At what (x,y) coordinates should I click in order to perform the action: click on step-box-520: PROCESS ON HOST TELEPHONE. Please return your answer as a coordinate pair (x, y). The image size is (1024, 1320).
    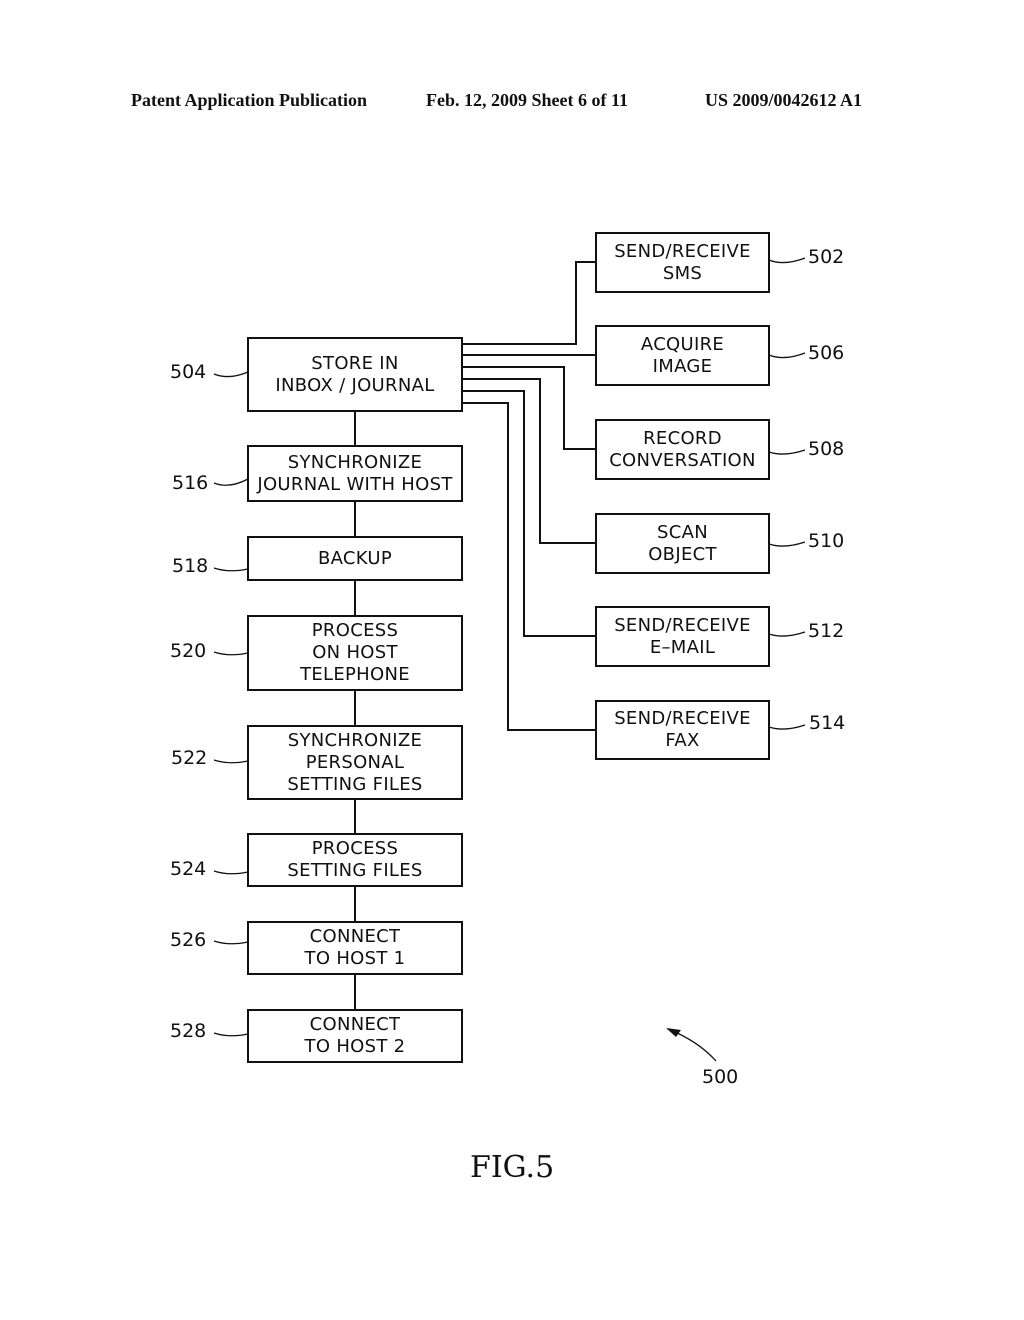
    Looking at the image, I should click on (355, 653).